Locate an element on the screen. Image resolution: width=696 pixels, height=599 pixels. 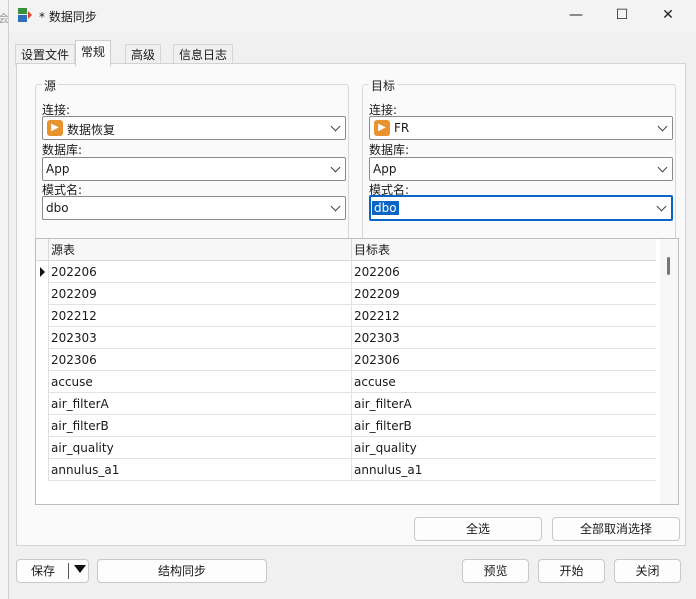
maximize-button: ☐ is located at coordinates (622, 15).